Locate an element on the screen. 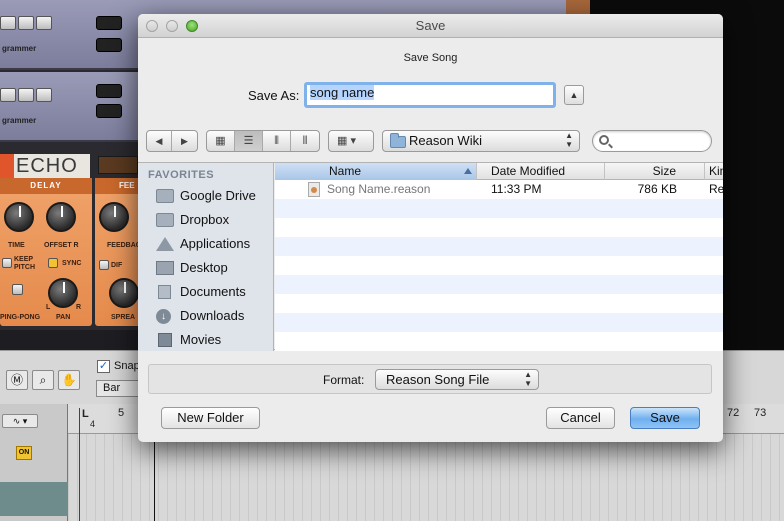 The image size is (784, 521). format-select: Reason Song File ▲ ▼ is located at coordinates (457, 379).